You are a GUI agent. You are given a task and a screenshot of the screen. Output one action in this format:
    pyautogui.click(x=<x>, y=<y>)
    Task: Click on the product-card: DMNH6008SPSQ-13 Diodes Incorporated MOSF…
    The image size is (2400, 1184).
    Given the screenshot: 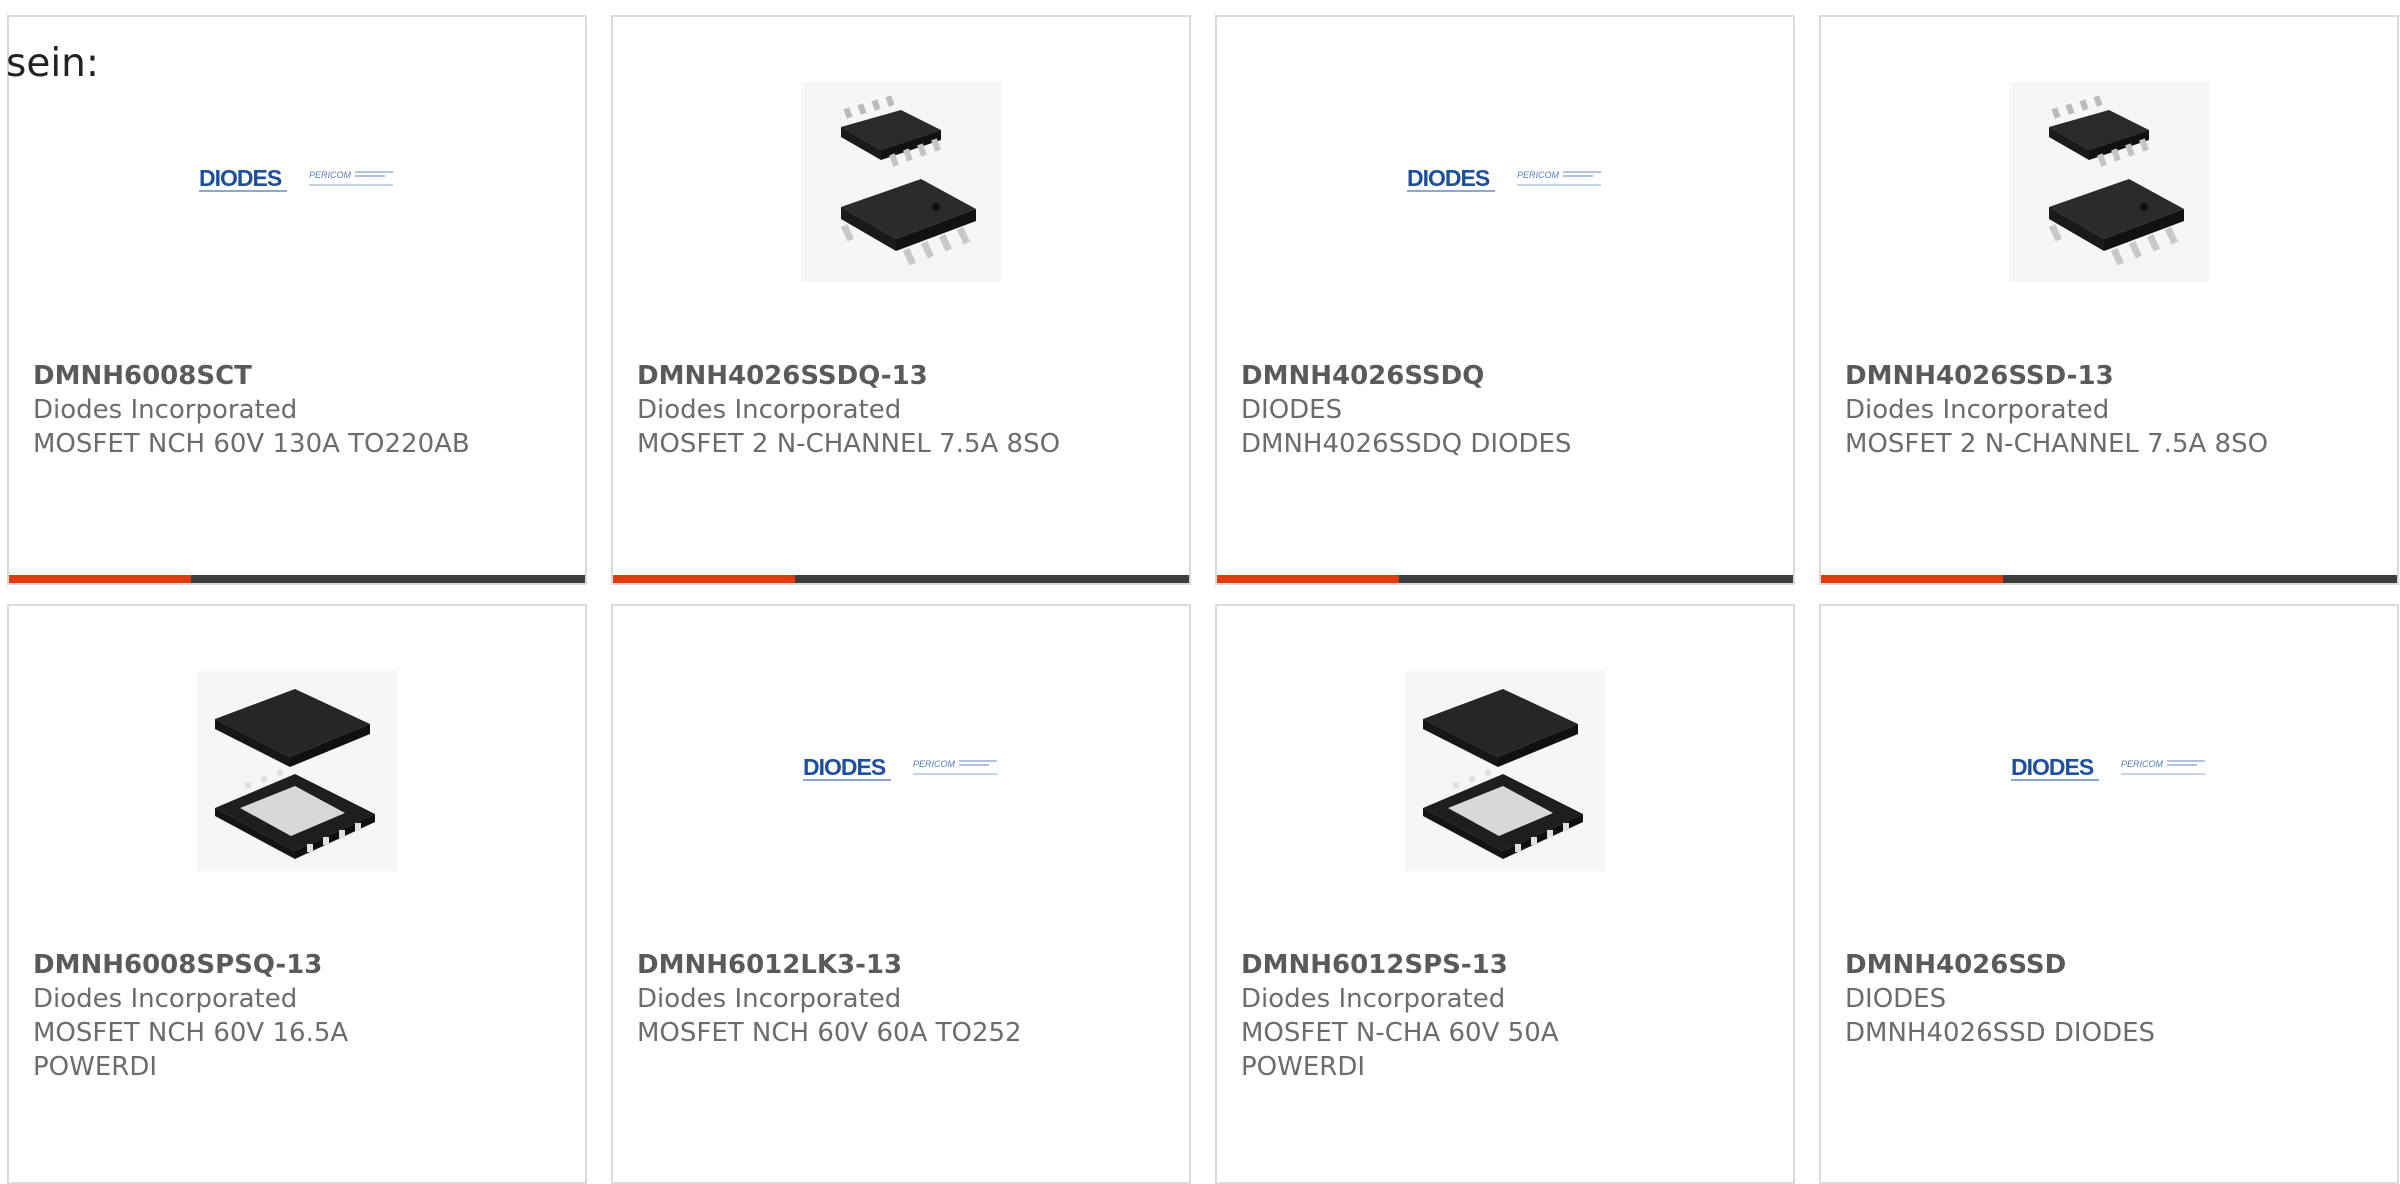 What is the action you would take?
    pyautogui.click(x=297, y=894)
    